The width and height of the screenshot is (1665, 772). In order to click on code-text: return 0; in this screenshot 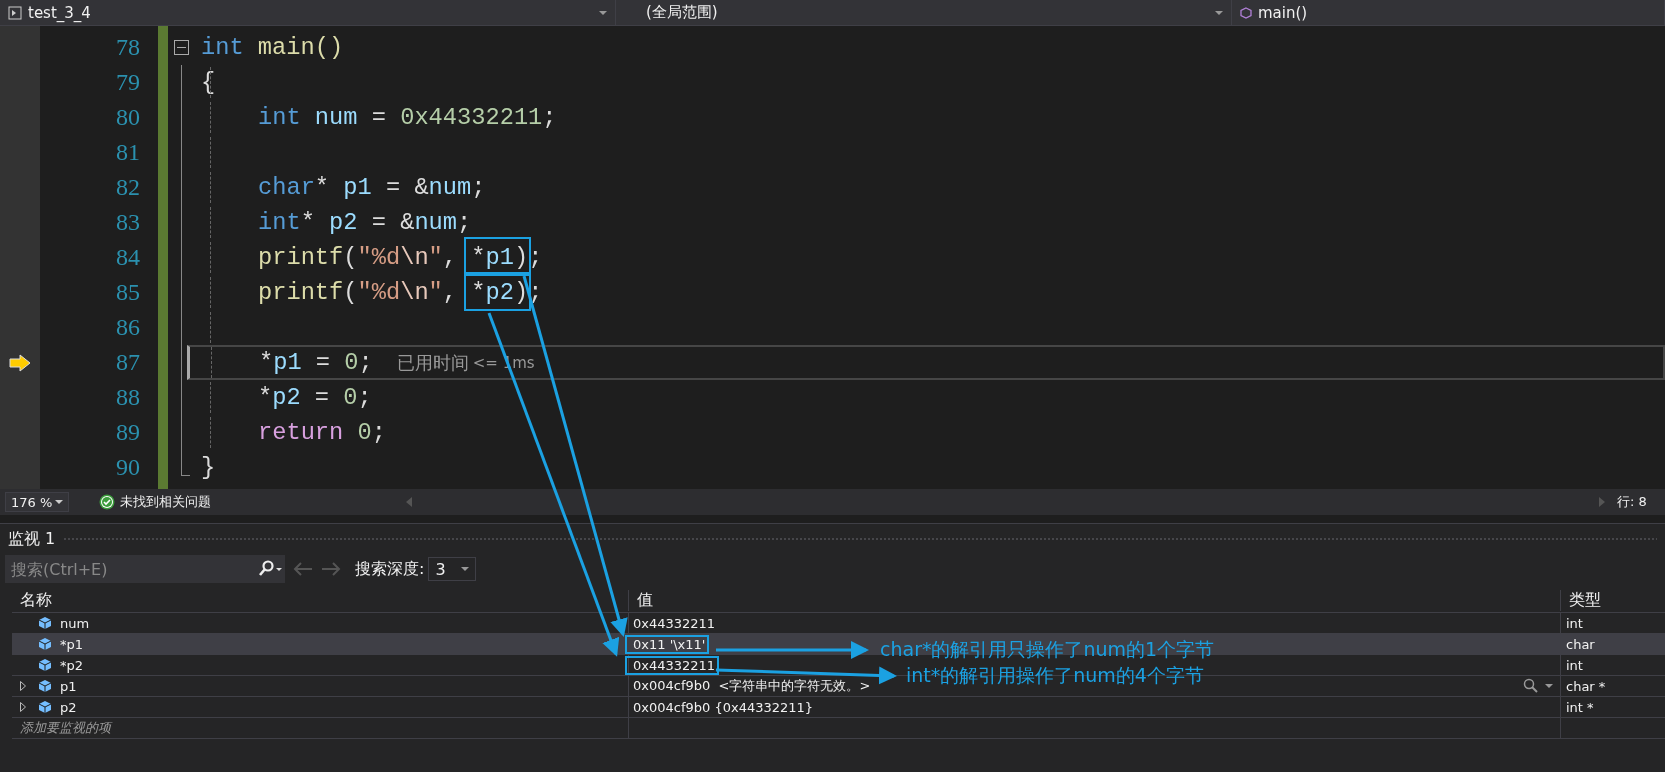, I will do `click(322, 432)`.